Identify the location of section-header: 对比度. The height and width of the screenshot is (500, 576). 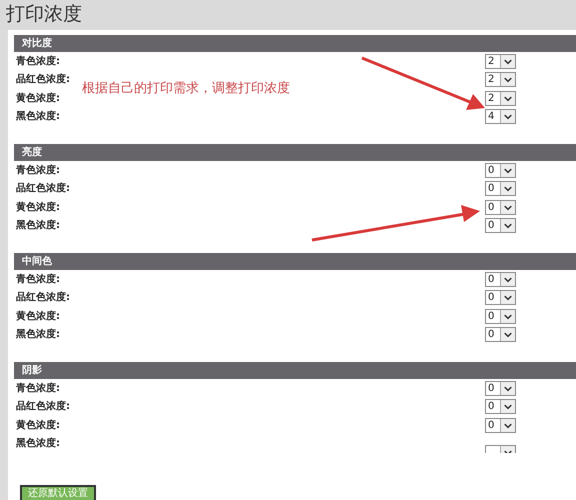
(295, 43).